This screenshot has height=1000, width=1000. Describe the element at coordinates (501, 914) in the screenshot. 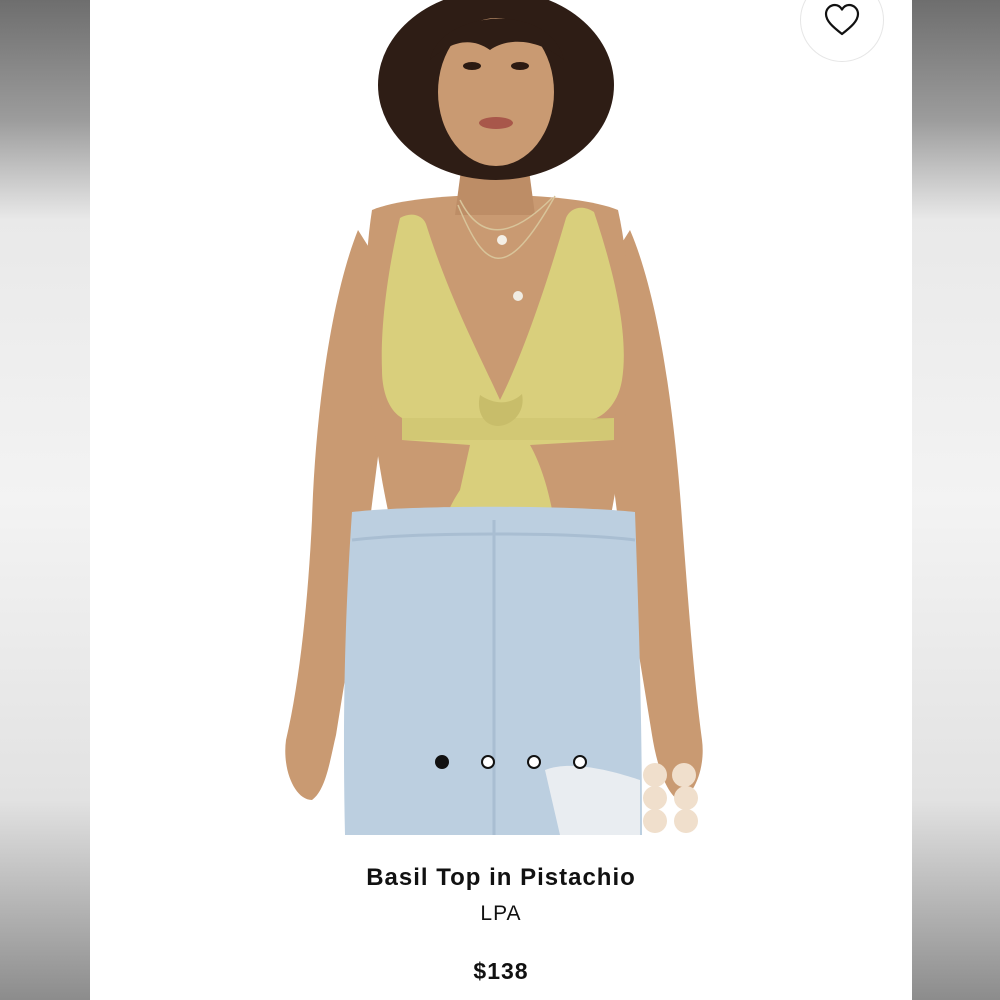

I see `product-brand: LPA` at that location.